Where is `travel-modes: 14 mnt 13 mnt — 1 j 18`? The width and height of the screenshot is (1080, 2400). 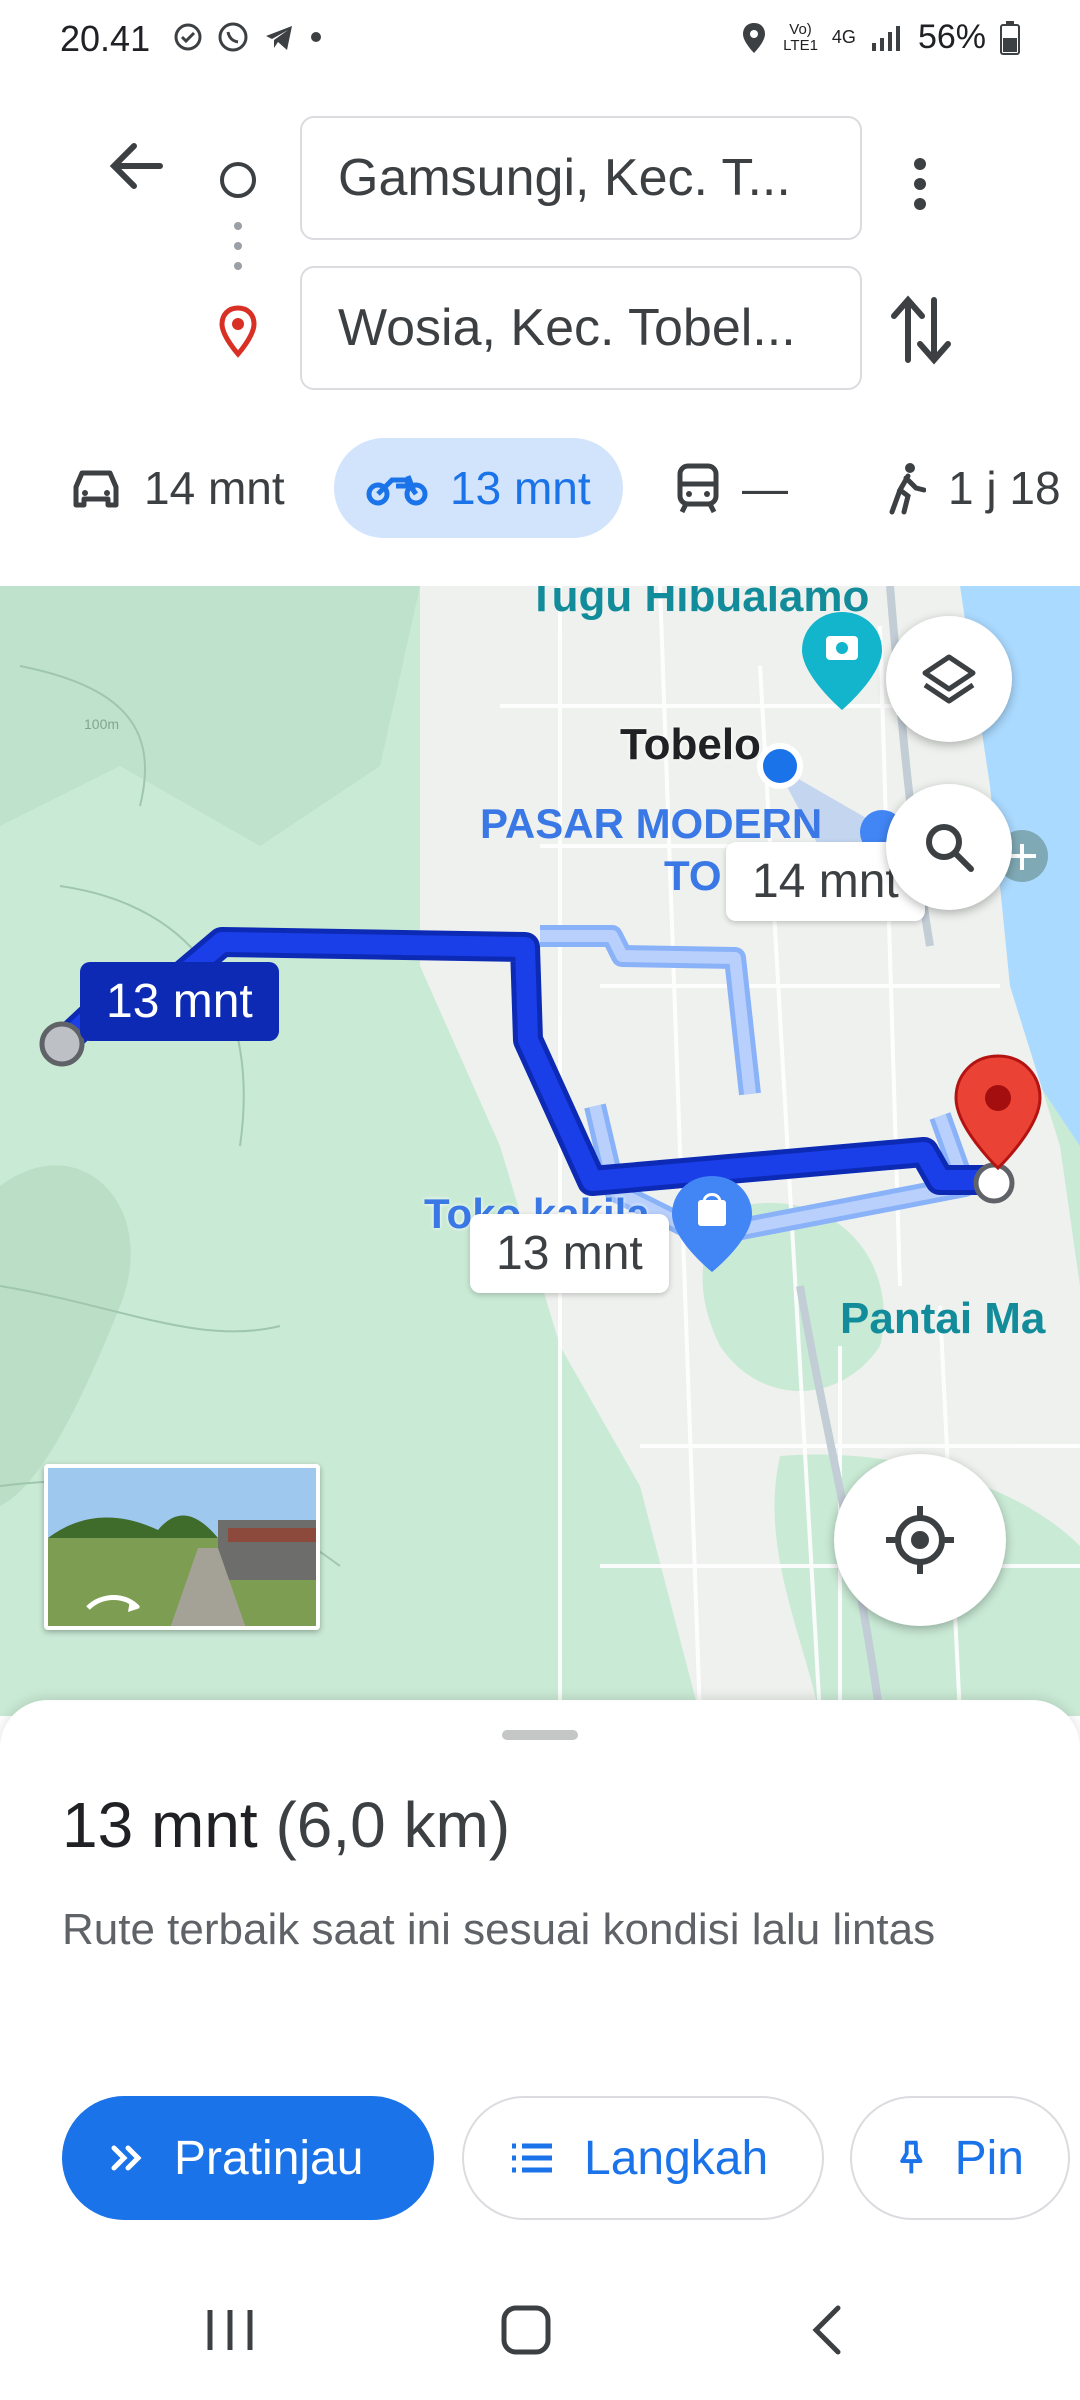
travel-modes: 14 mnt 13 mnt — 1 j 18 is located at coordinates (540, 485).